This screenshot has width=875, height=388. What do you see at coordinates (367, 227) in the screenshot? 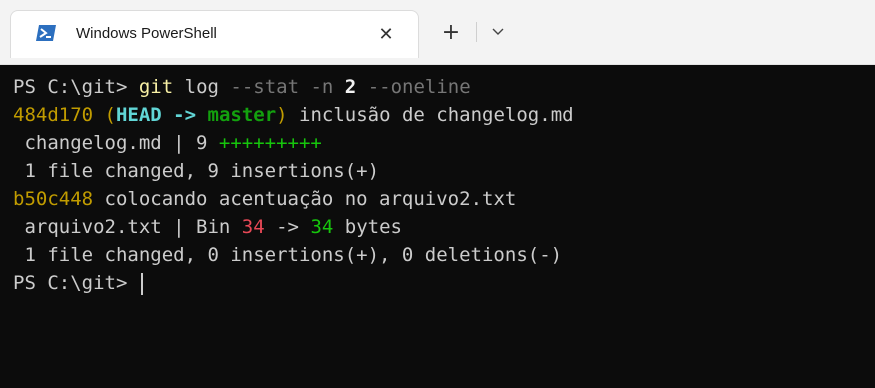
I see `bin-unit: bytes` at bounding box center [367, 227].